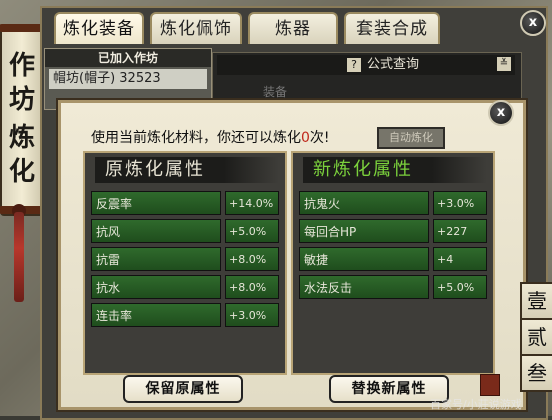 This screenshot has width=552, height=420. I want to click on new-attributes-title: 新炼化属性, so click(395, 170).